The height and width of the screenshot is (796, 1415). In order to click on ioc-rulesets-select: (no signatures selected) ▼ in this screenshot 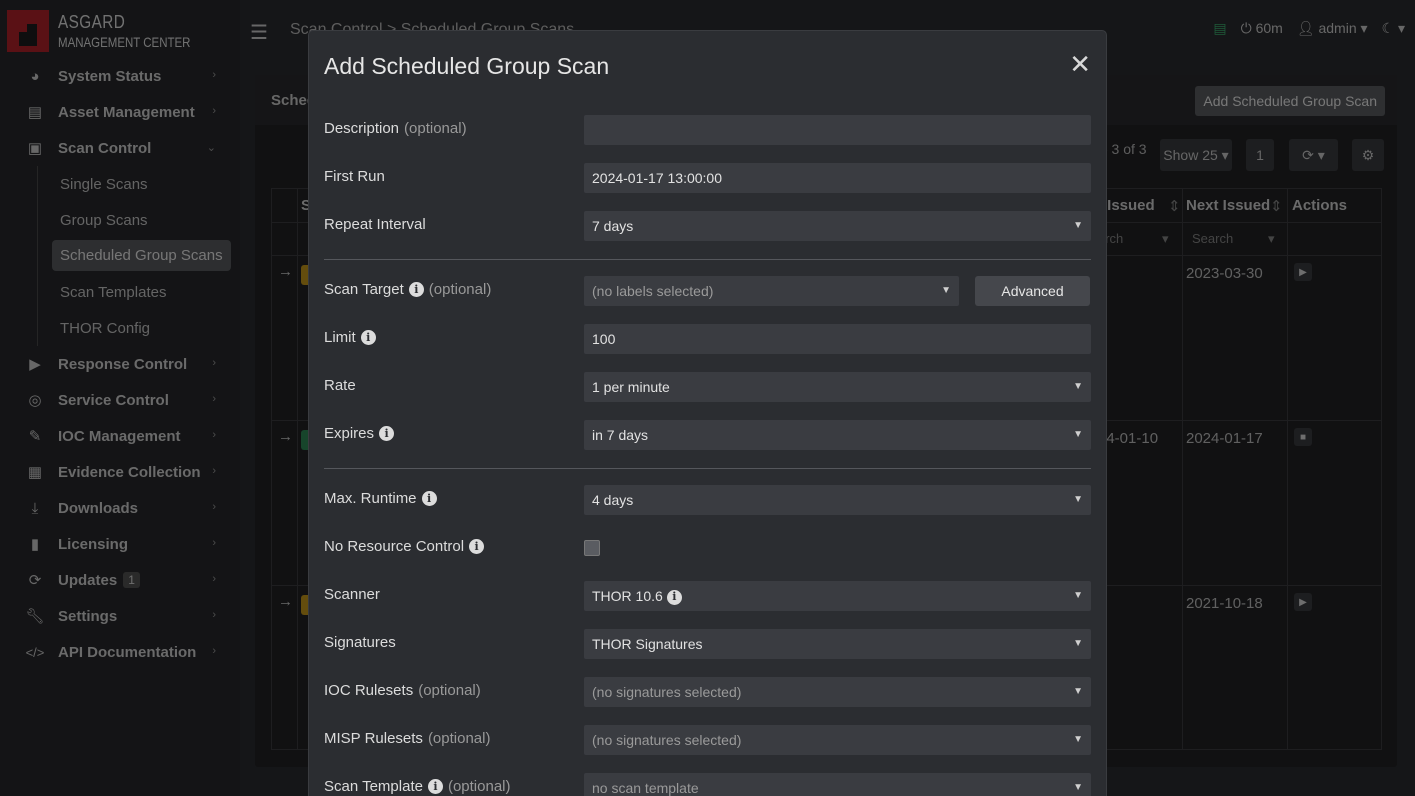, I will do `click(837, 692)`.